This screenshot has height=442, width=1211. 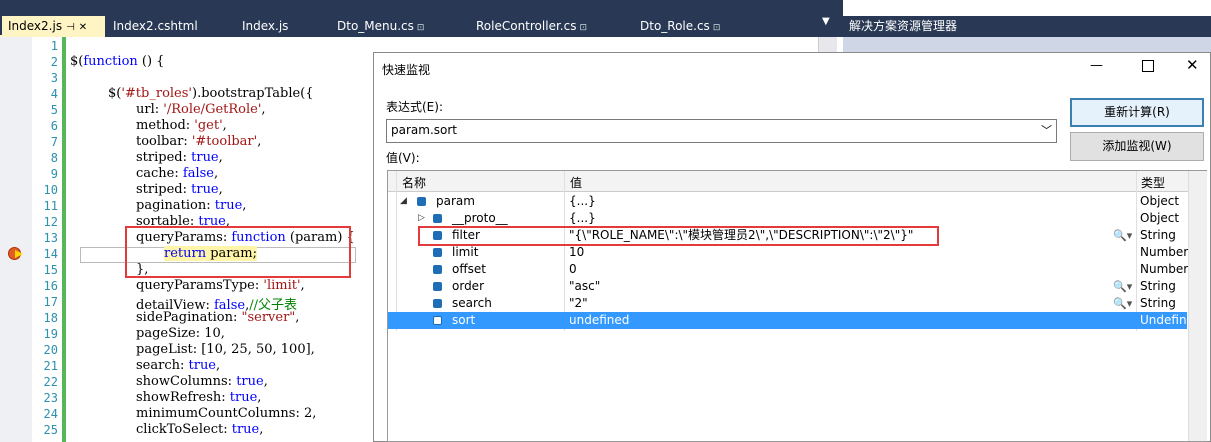 What do you see at coordinates (375, 26) in the screenshot?
I see `tab-label: Dto_Menu.cs` at bounding box center [375, 26].